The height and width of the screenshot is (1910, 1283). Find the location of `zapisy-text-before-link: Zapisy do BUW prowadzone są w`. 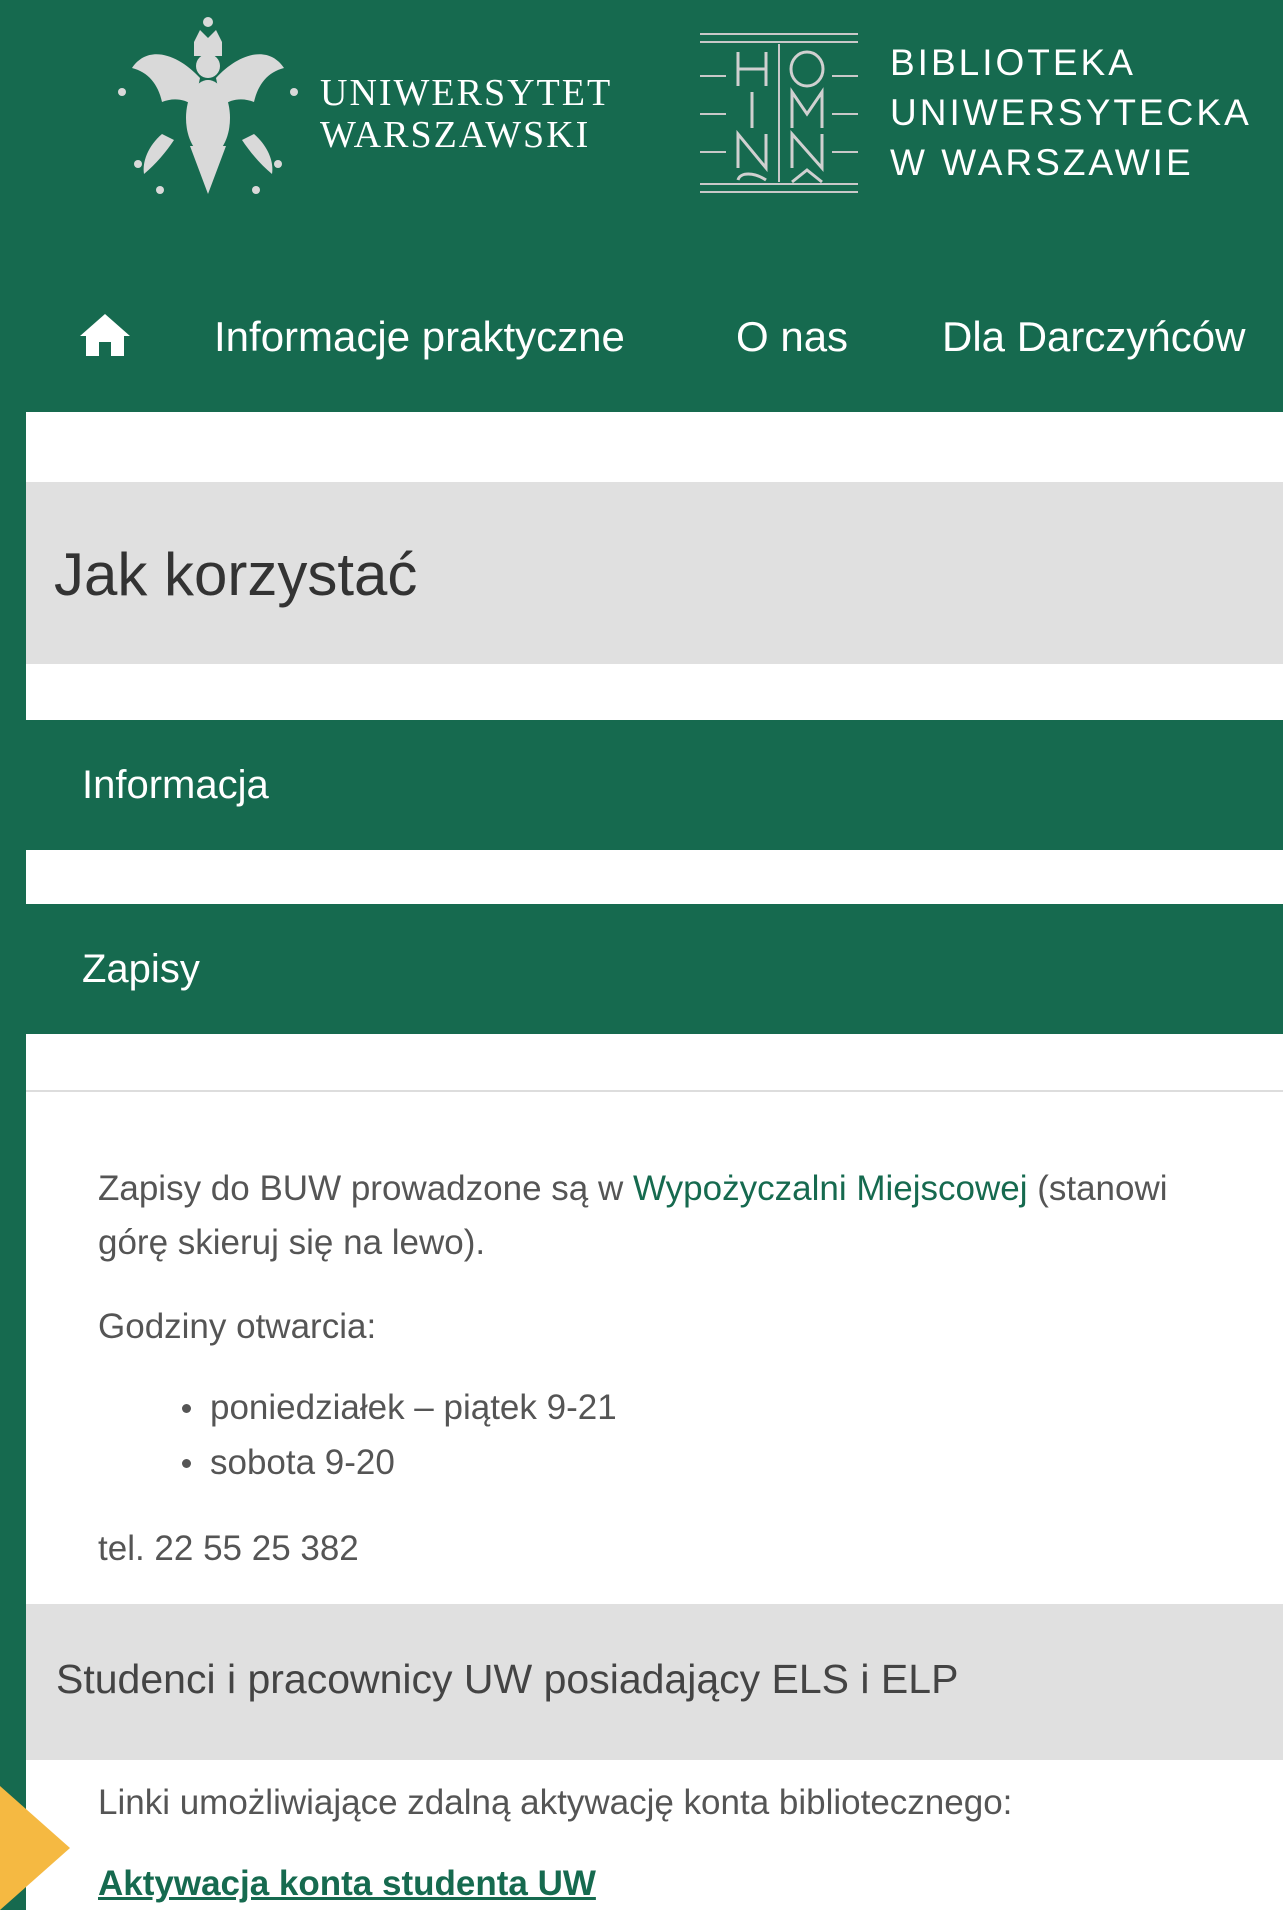

zapisy-text-before-link: Zapisy do BUW prowadzone są w is located at coordinates (365, 1188).